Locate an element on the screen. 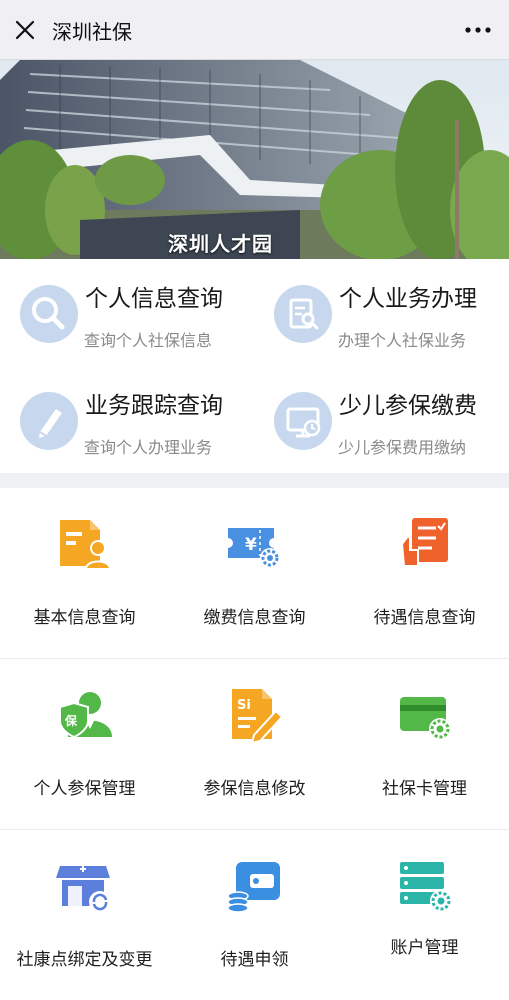 The width and height of the screenshot is (509, 1000). insured-person-icon: 保 is located at coordinates (85, 715).